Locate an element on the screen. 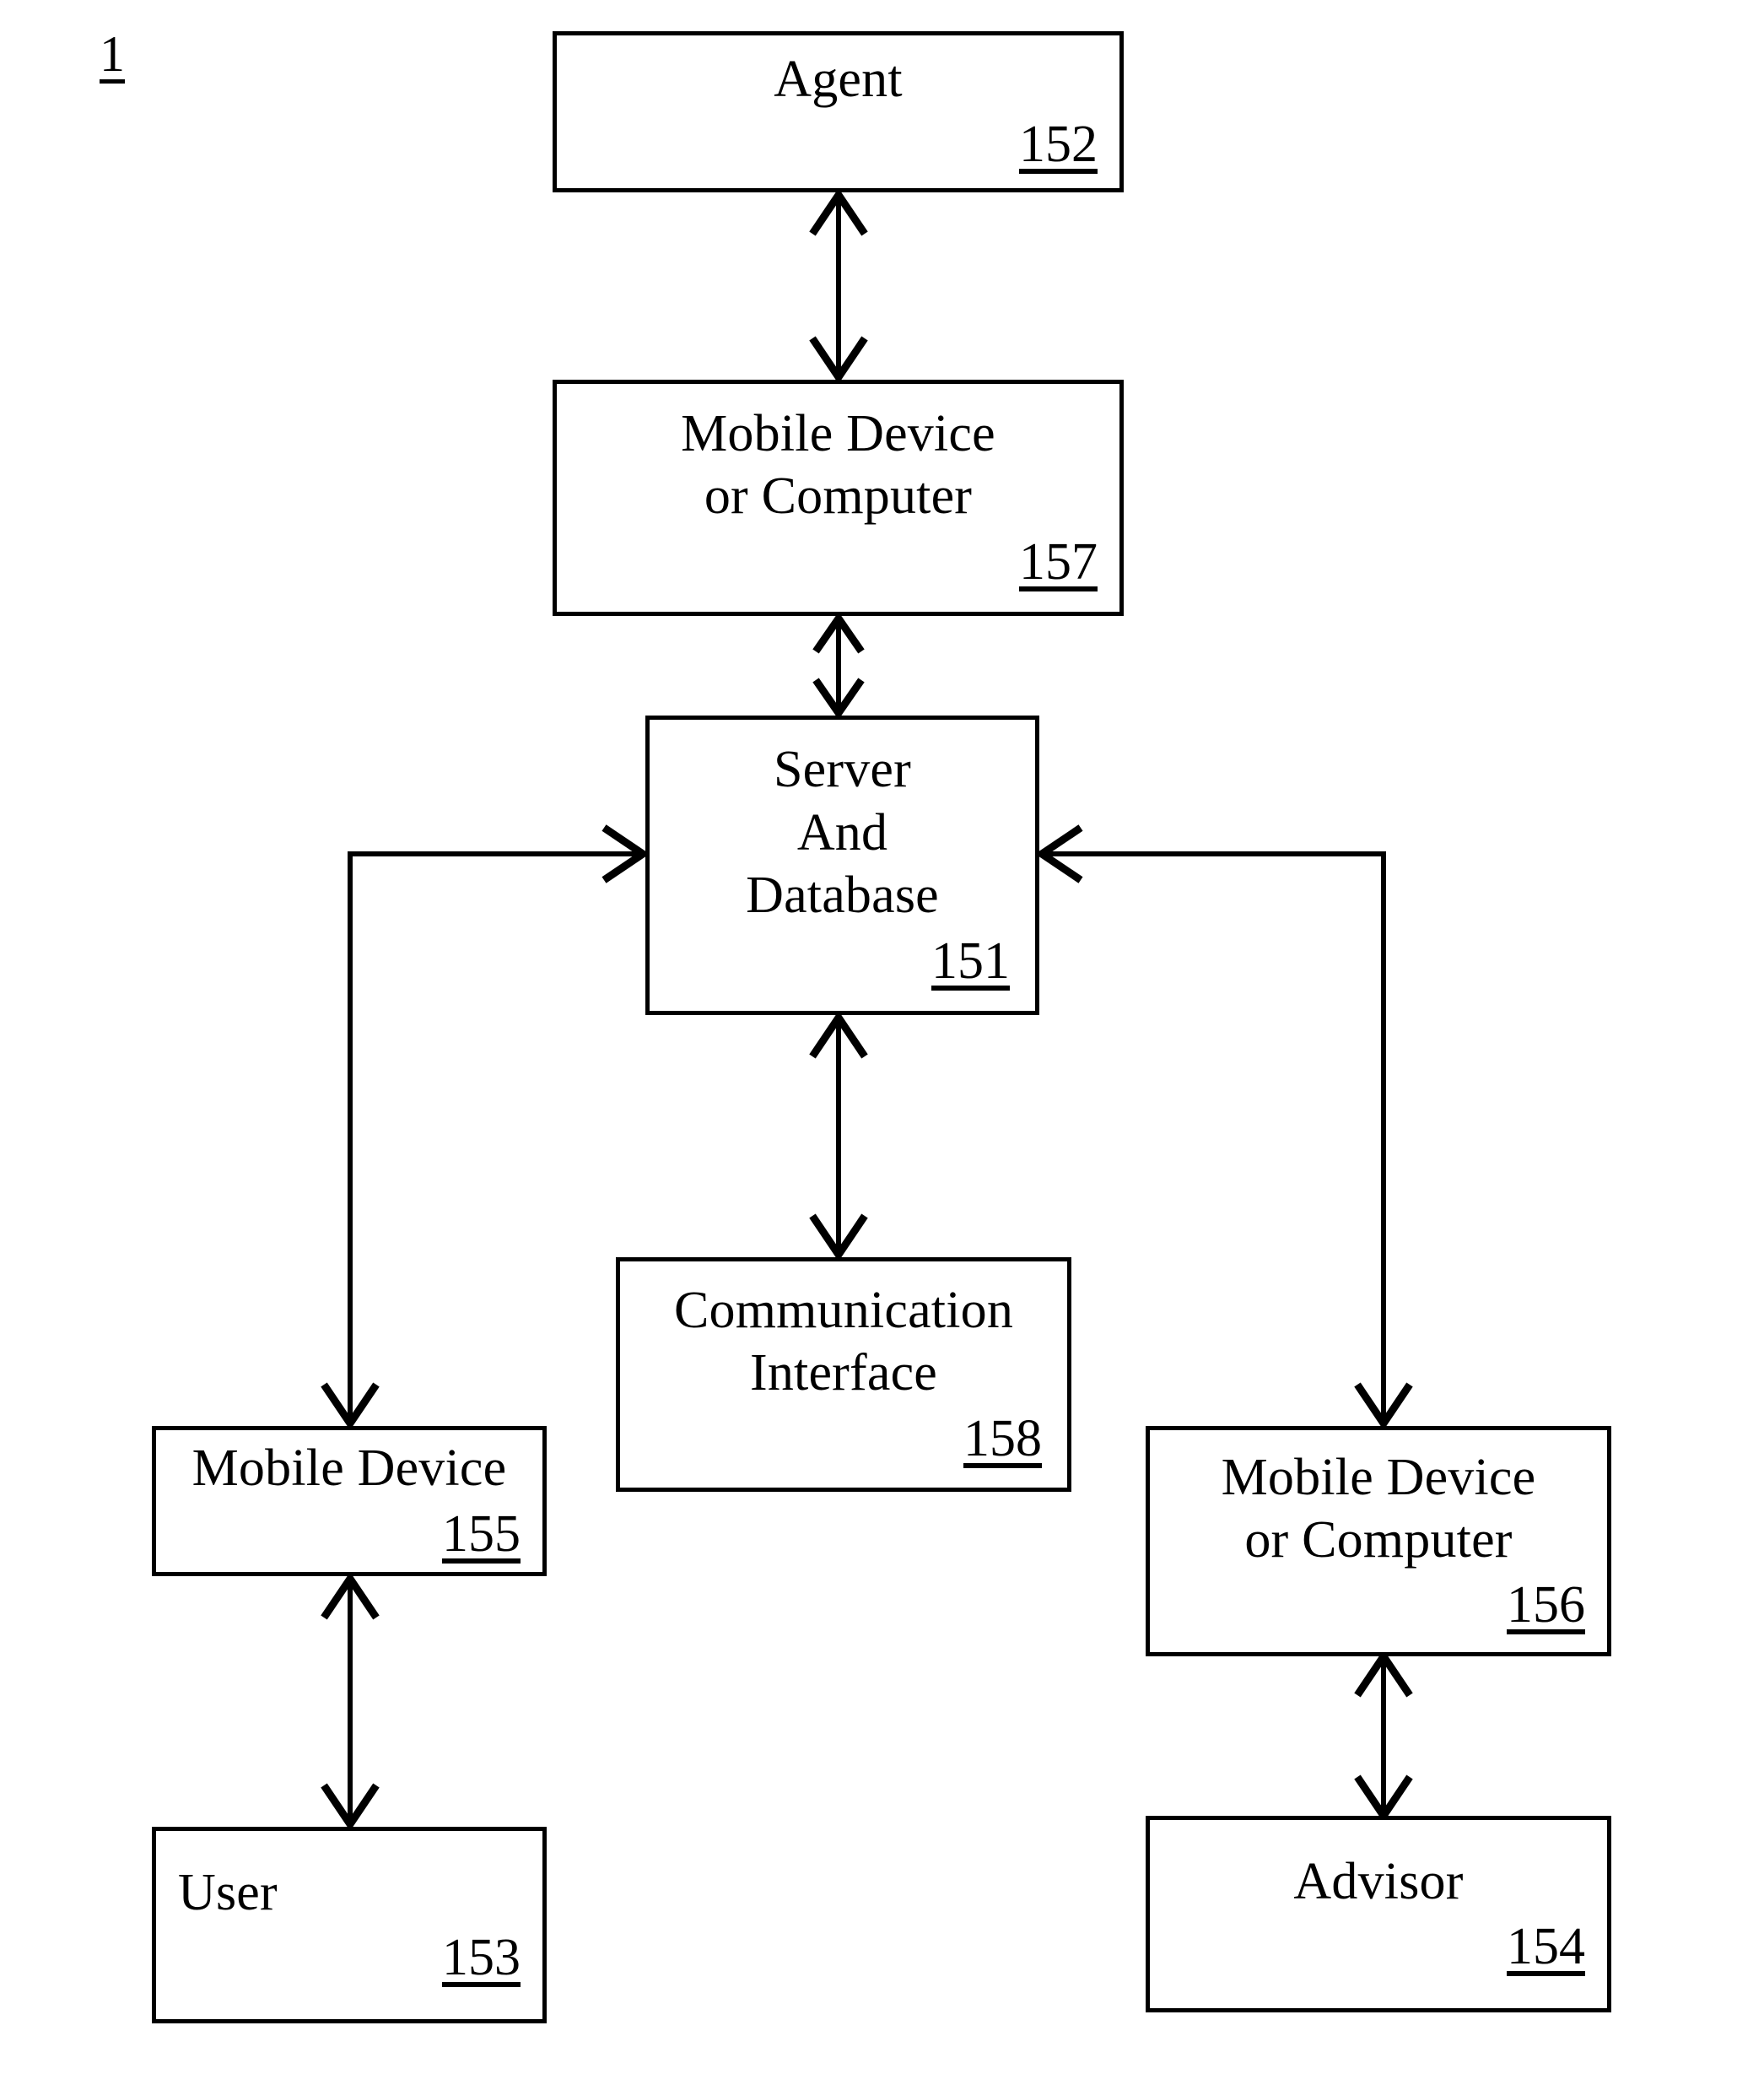  node-mobile-device-155-title: Mobile Device is located at coordinates (349, 1468).